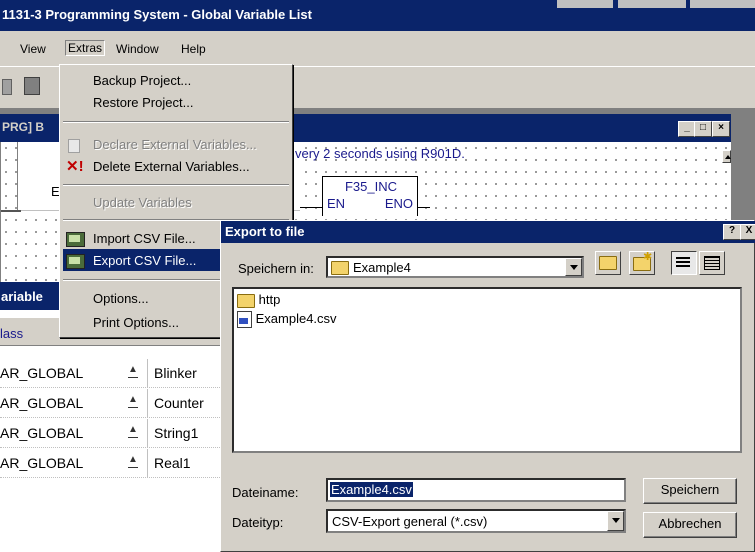 This screenshot has height=552, width=755. I want to click on function-block-output: ENO, so click(398, 203).